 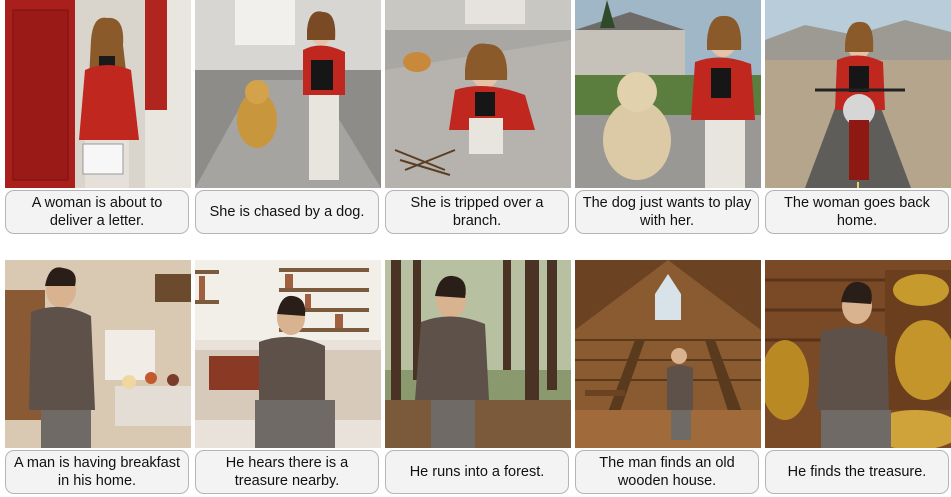 What do you see at coordinates (667, 472) in the screenshot?
I see `panel-caption: The man finds an old wooden house.` at bounding box center [667, 472].